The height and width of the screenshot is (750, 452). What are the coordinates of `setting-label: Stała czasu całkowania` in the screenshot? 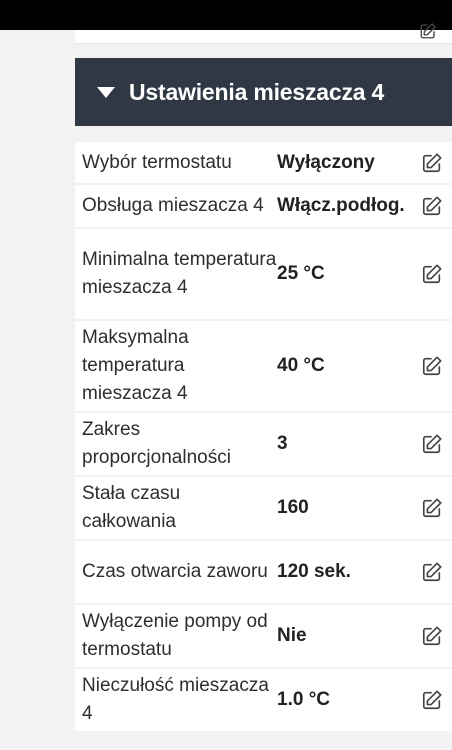 It's located at (131, 507).